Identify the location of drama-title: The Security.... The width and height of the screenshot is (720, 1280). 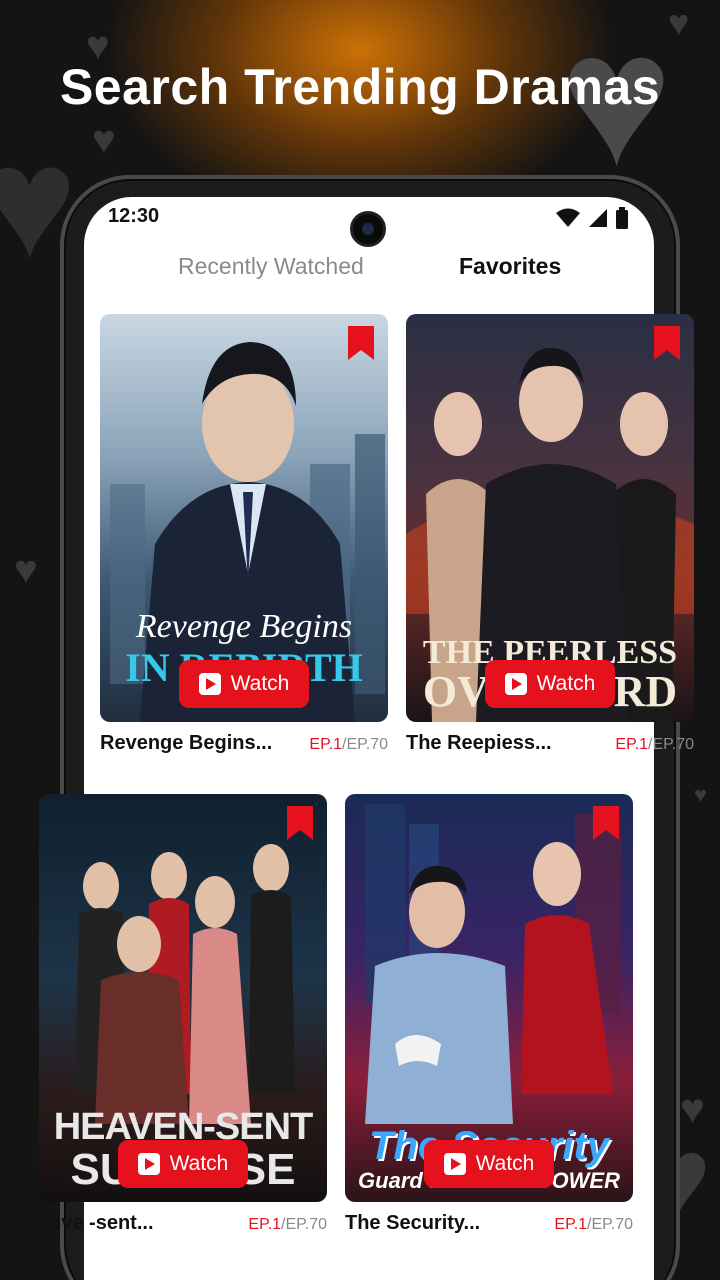
(412, 1223).